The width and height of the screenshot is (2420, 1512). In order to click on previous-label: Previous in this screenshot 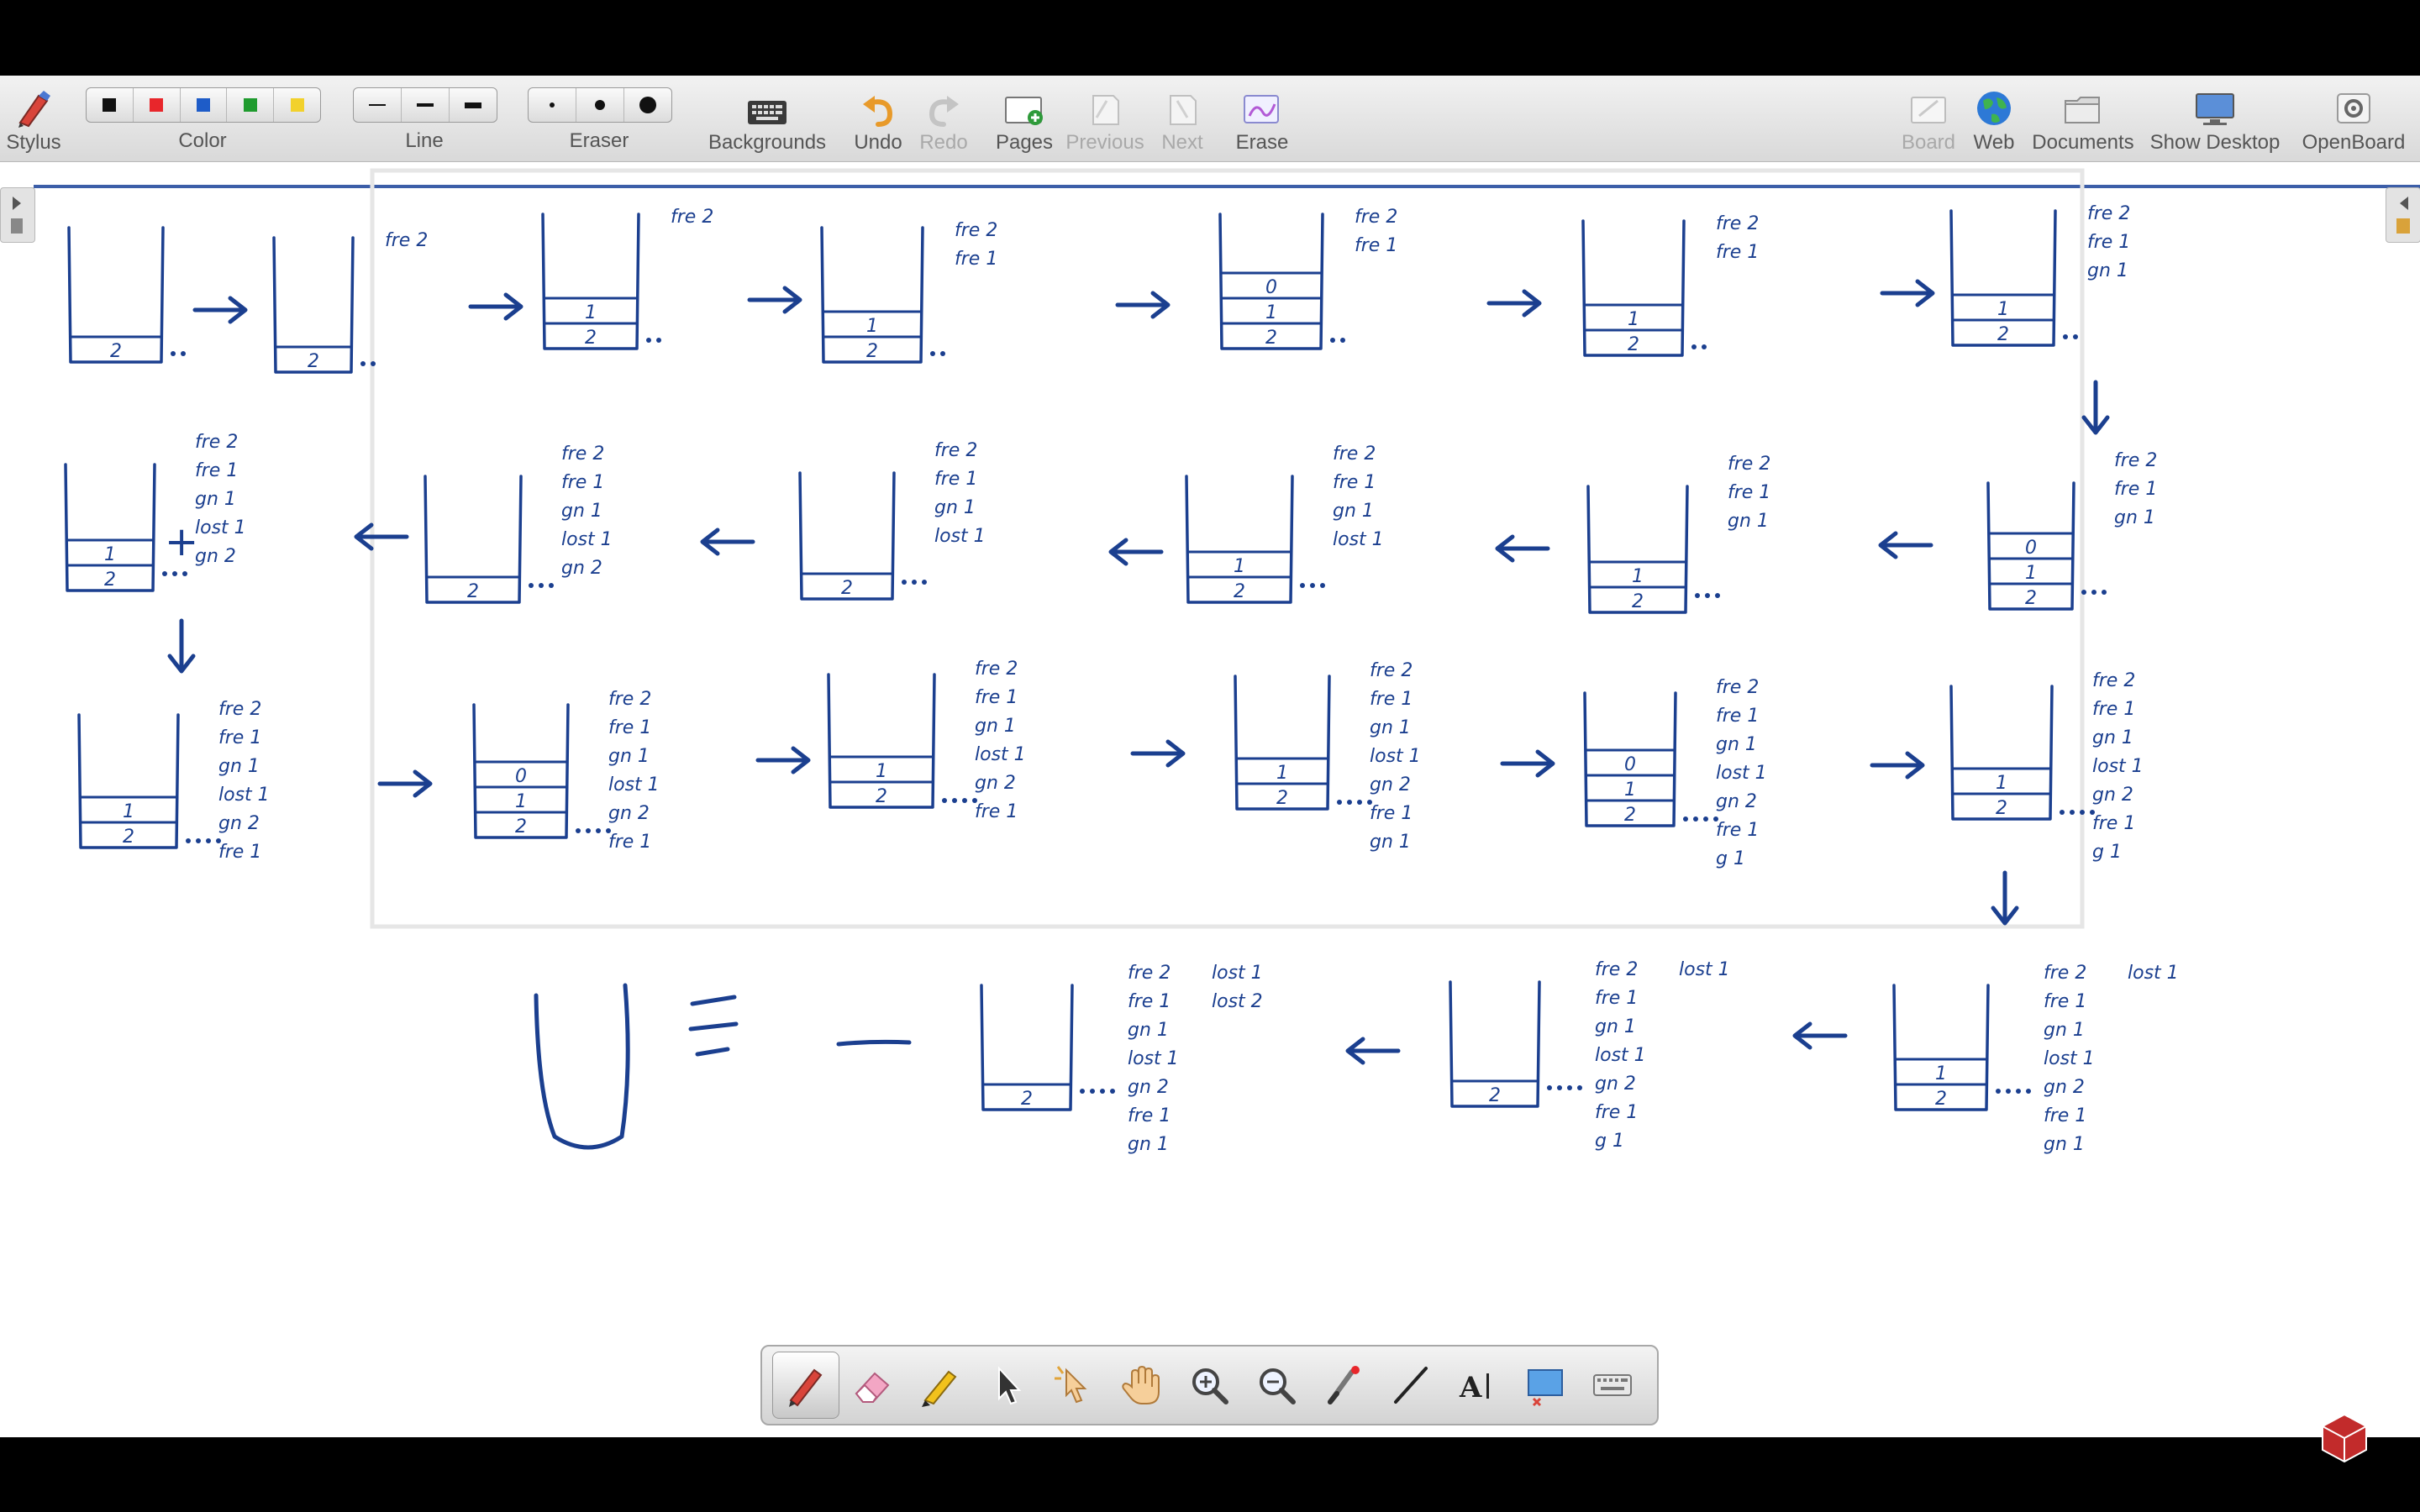, I will do `click(1104, 142)`.